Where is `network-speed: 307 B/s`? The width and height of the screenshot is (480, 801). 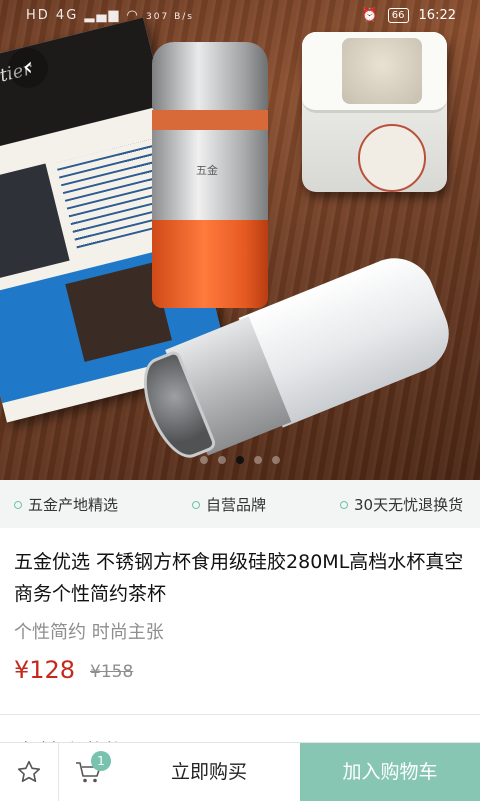 network-speed: 307 B/s is located at coordinates (170, 17).